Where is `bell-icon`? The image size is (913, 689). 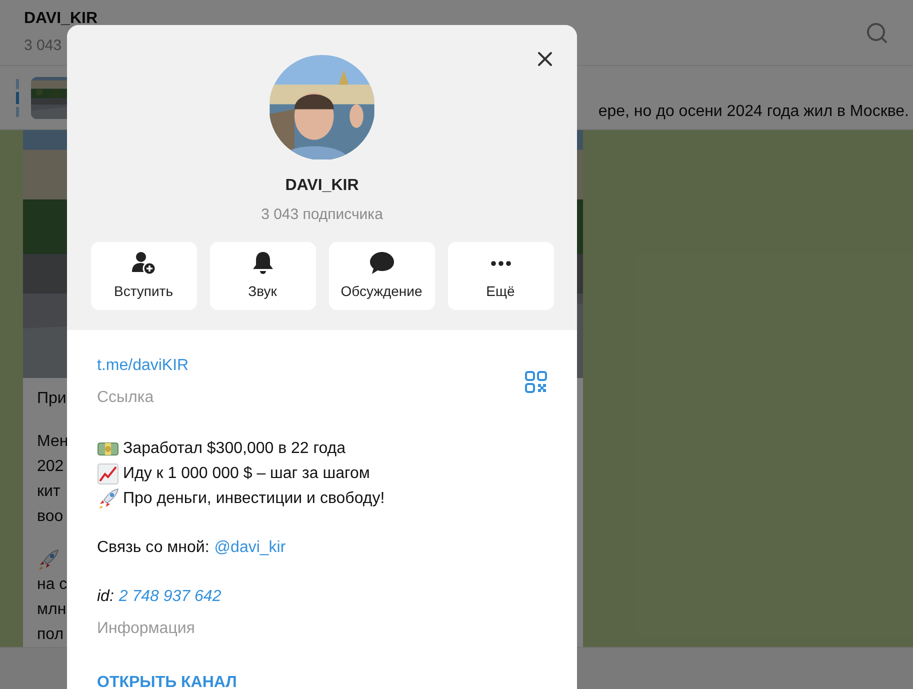
bell-icon is located at coordinates (262, 263).